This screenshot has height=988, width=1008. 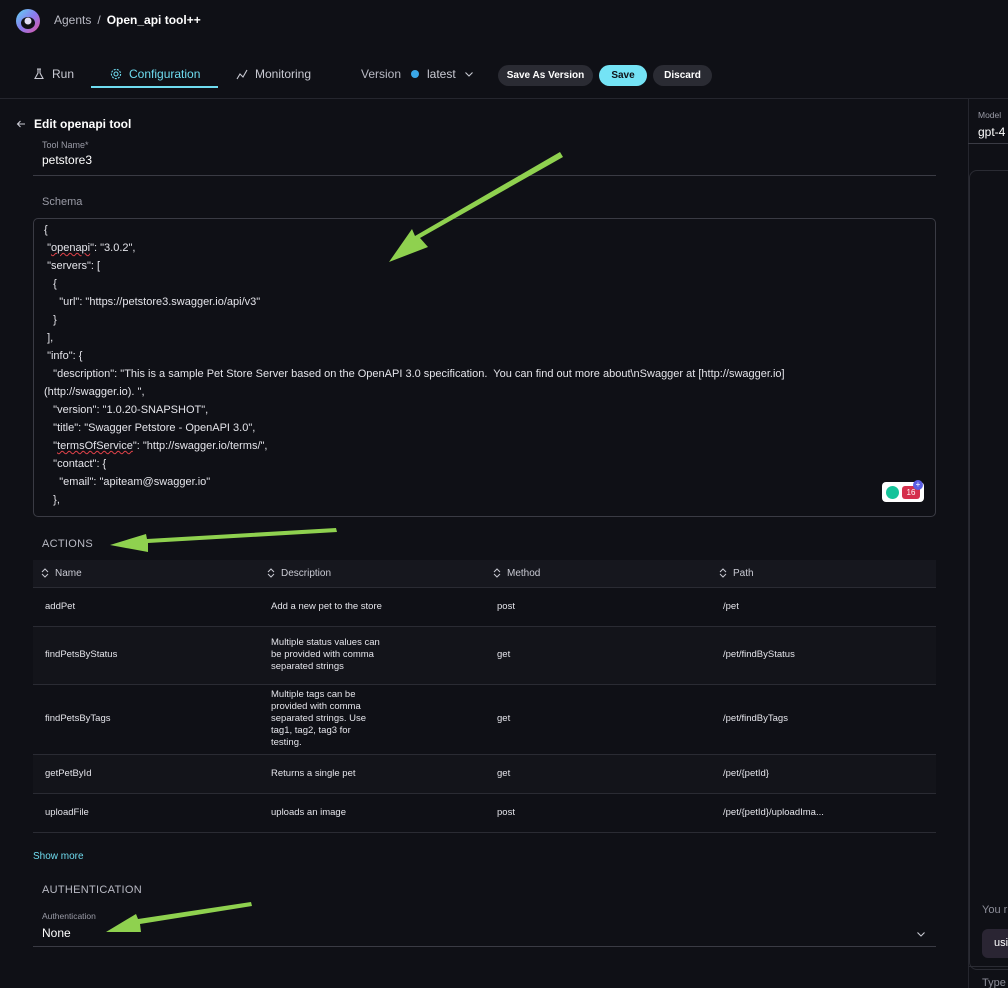 What do you see at coordinates (126, 410) in the screenshot?
I see `schema-line: "version": "1.0.20-SNAPSHOT",` at bounding box center [126, 410].